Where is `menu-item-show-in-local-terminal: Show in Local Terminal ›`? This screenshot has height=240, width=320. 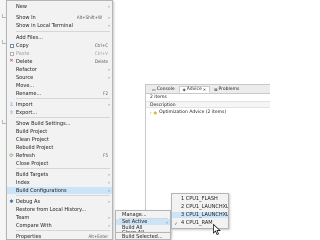
menu-item-show-in-local-terminal: Show in Local Terminal › is located at coordinates (59, 25).